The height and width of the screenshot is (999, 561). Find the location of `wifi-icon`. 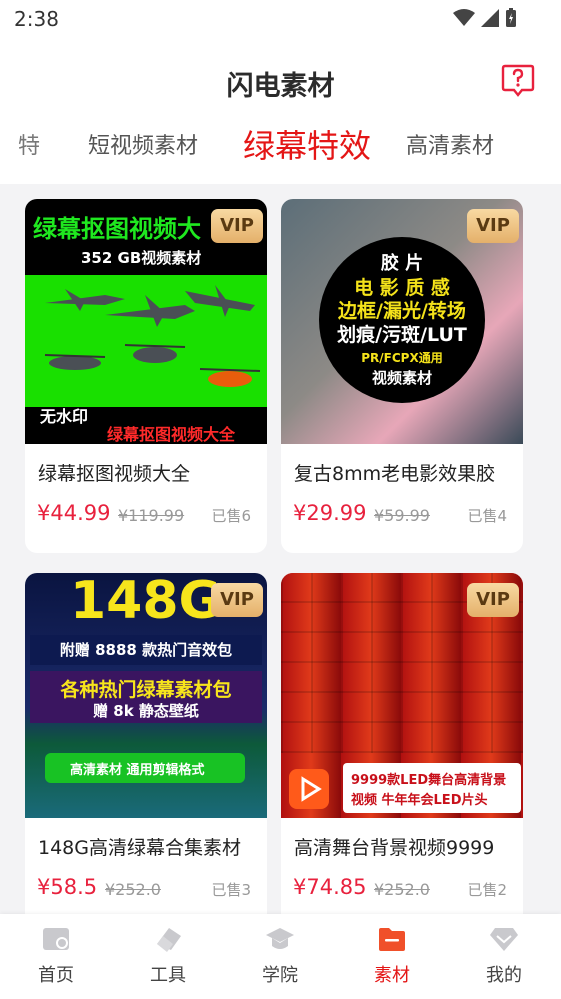

wifi-icon is located at coordinates (464, 17).